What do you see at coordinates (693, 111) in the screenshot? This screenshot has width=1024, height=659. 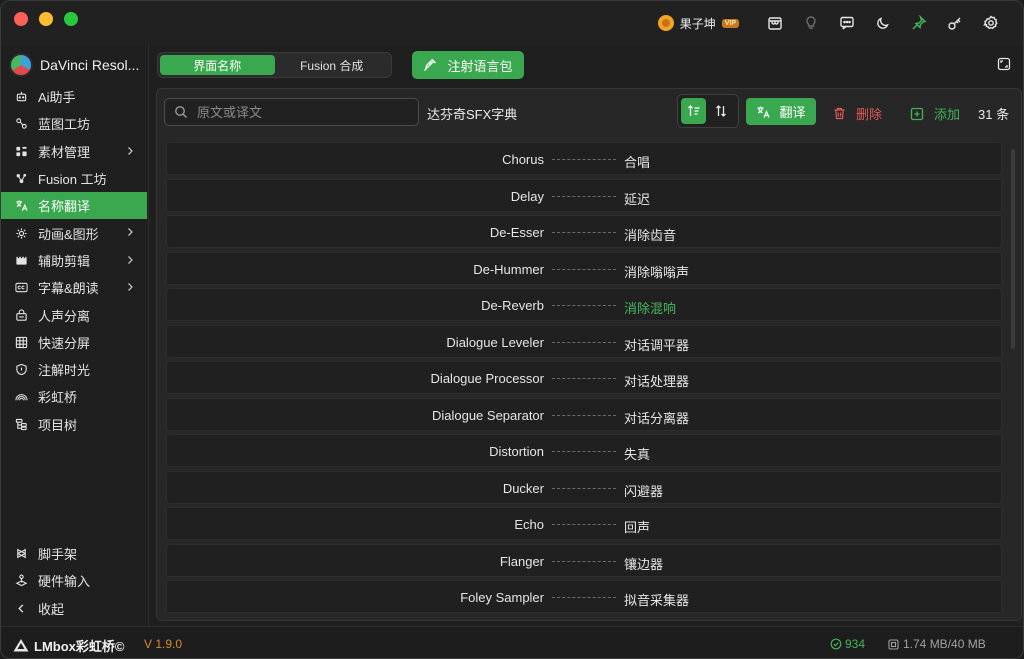 I see `sort-ascending-button` at bounding box center [693, 111].